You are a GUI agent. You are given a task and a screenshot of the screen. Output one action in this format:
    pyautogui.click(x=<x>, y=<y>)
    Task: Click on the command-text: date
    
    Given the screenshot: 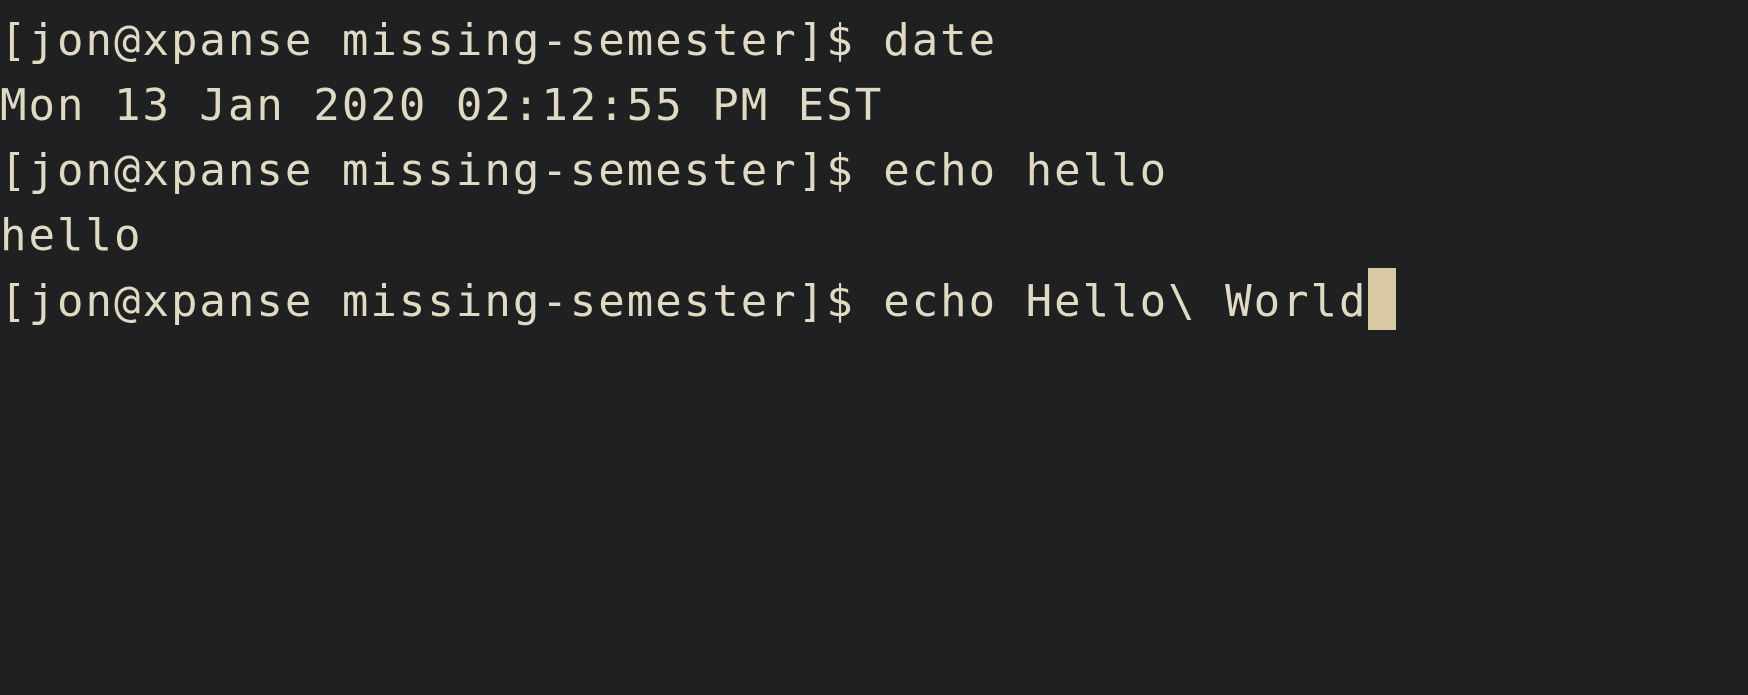 What is the action you would take?
    pyautogui.click(x=940, y=40)
    